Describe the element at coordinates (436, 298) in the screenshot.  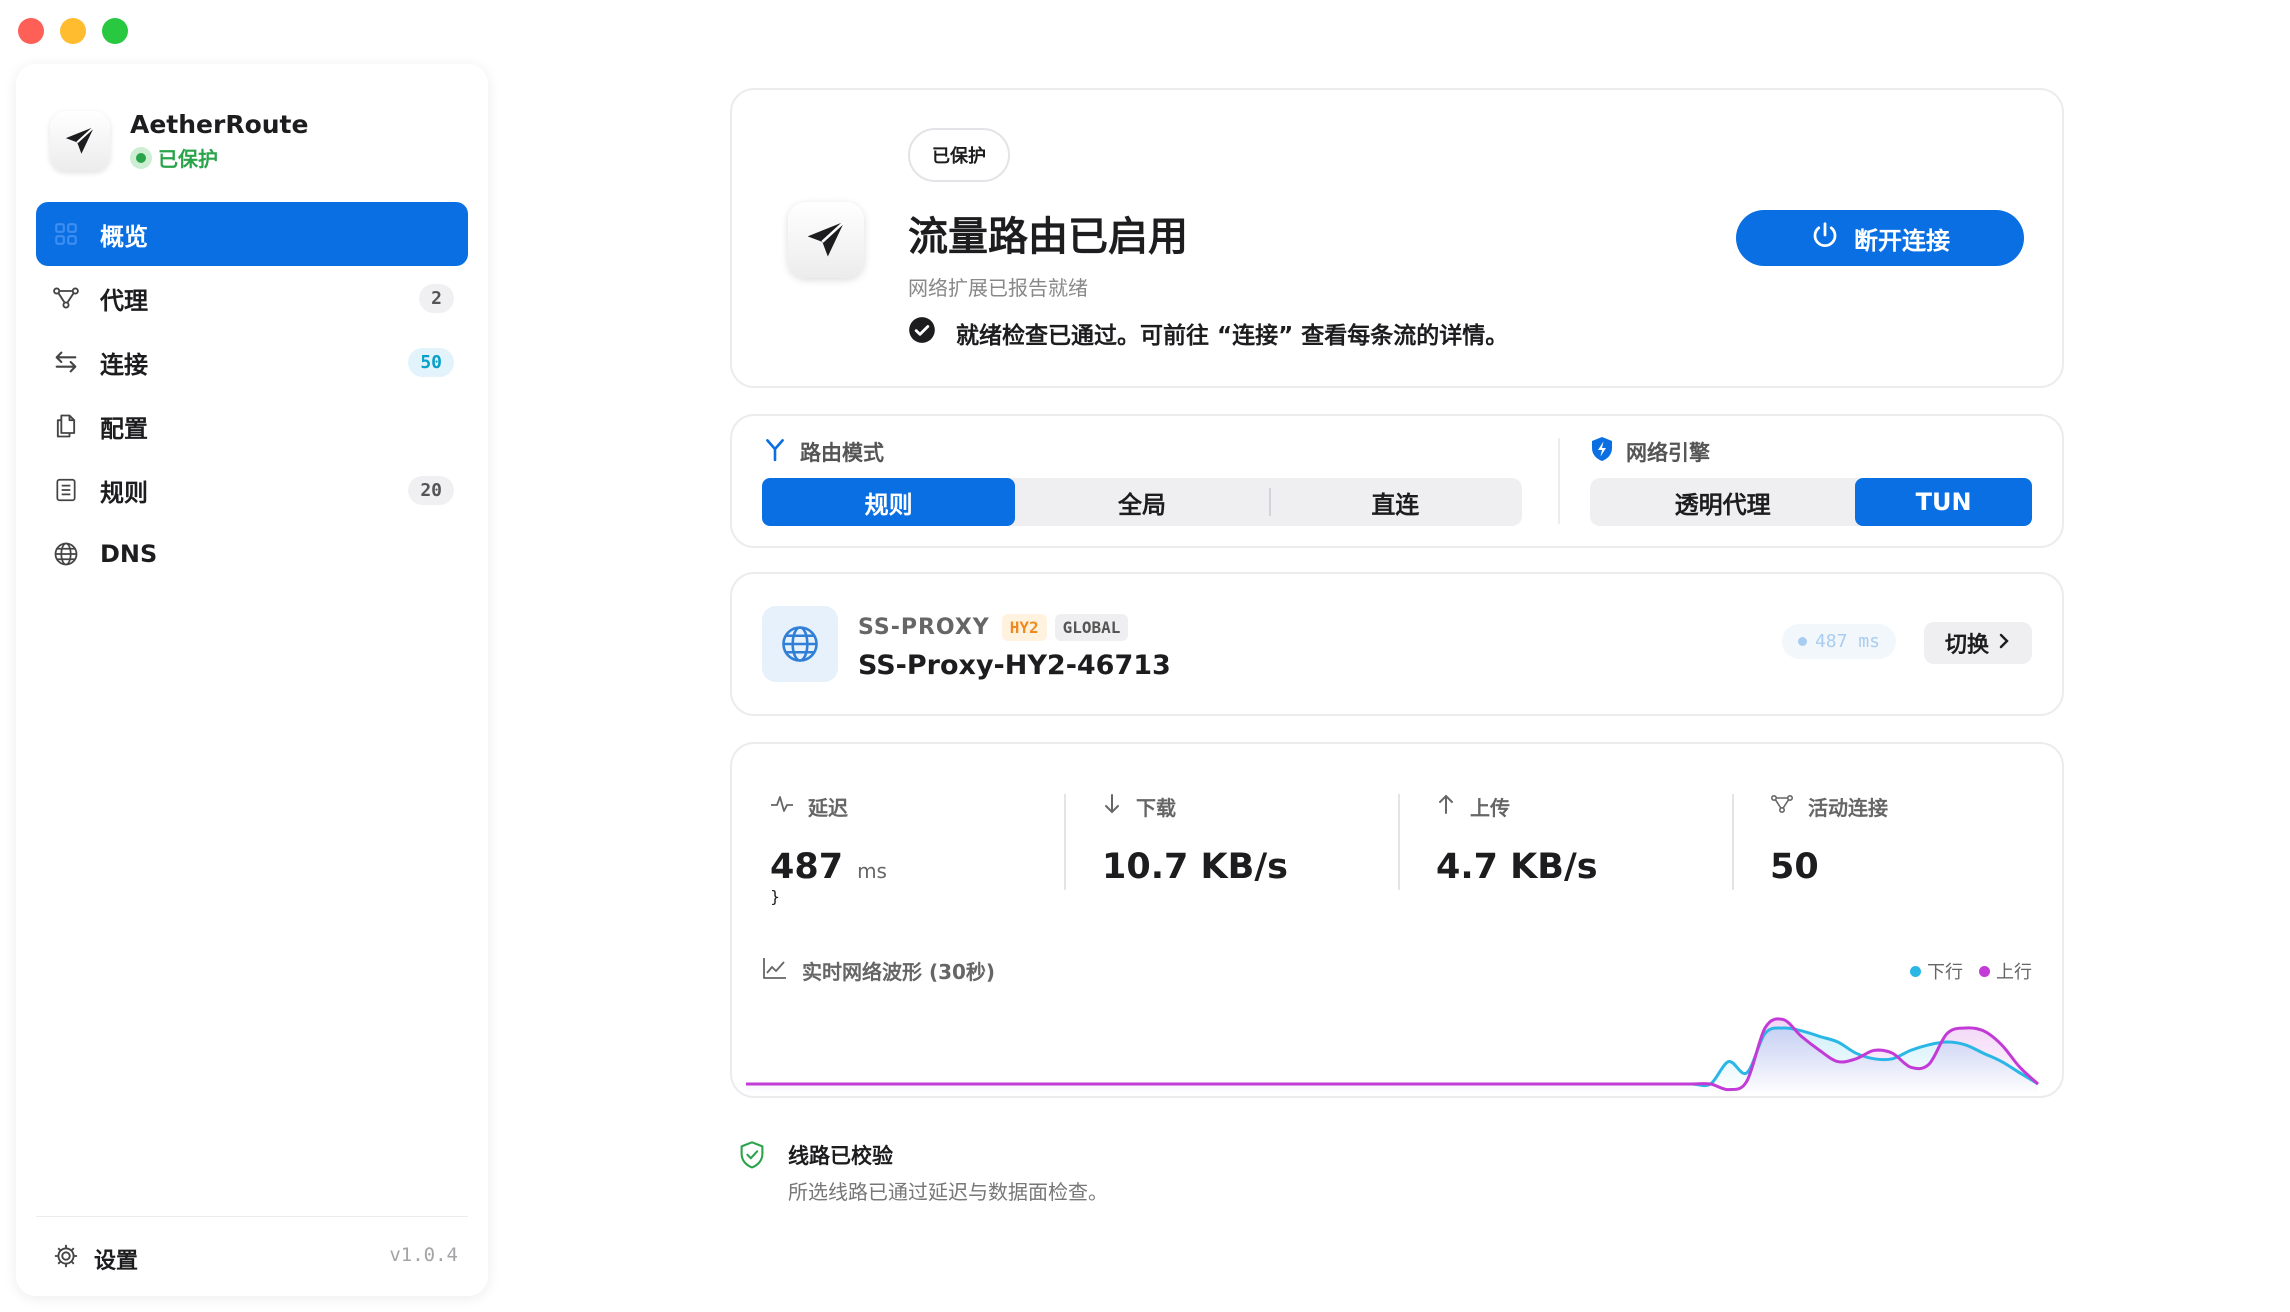
I see `proxy-count-badge: 2` at that location.